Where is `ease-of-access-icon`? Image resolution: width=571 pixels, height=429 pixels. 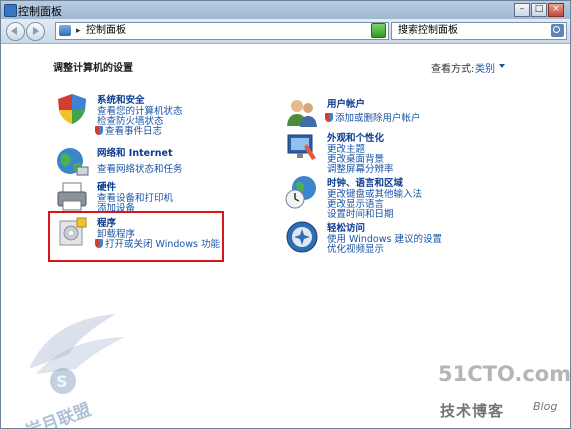
ease-of-access-icon is located at coordinates (302, 237).